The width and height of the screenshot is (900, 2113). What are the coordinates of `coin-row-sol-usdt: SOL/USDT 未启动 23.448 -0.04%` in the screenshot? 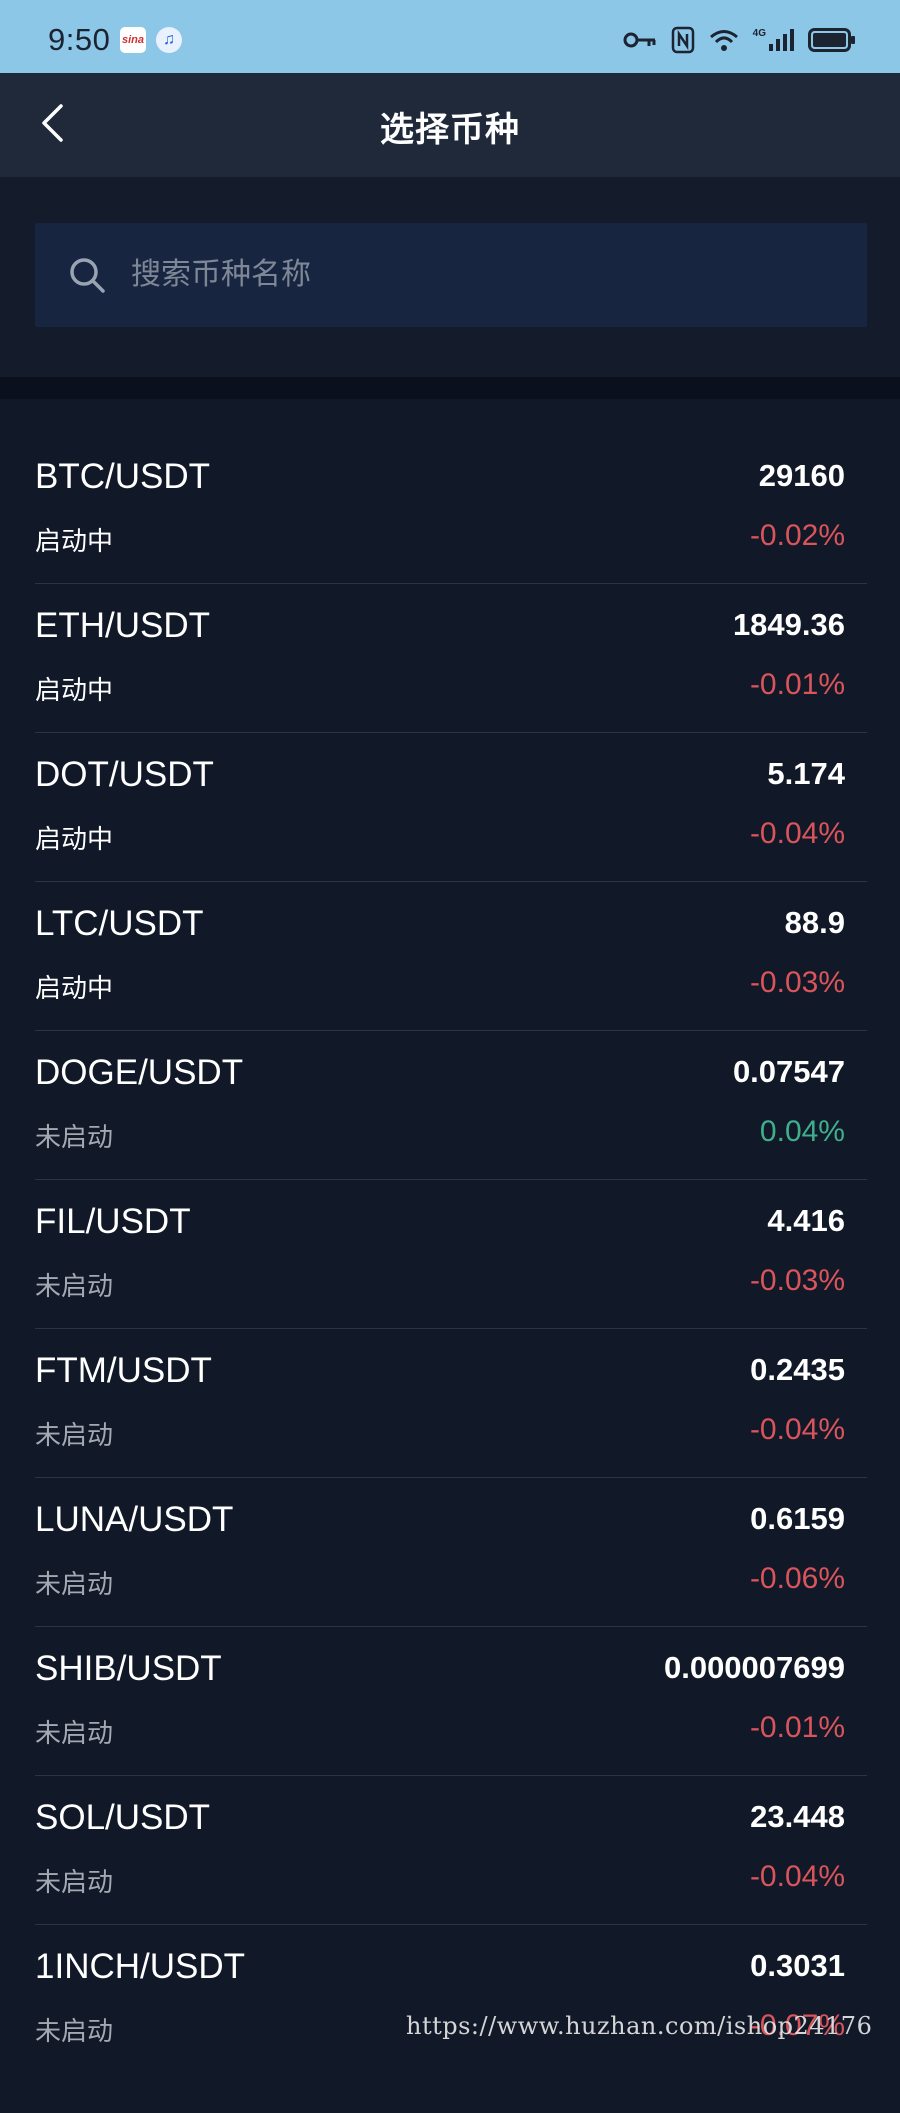 It's located at (451, 1850).